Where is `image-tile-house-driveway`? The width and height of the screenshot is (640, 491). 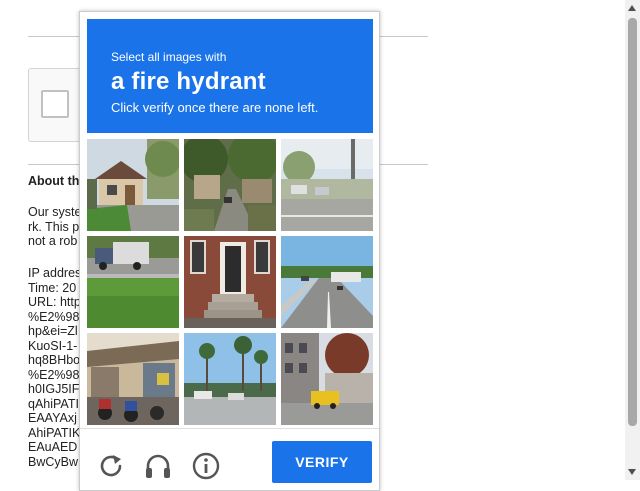 image-tile-house-driveway is located at coordinates (133, 185).